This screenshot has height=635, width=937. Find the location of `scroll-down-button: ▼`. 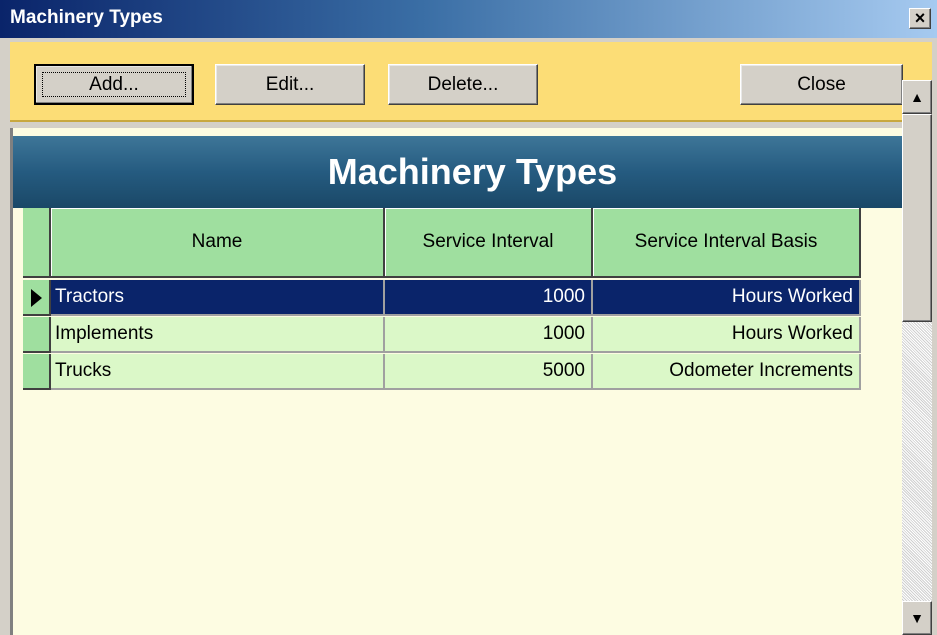

scroll-down-button: ▼ is located at coordinates (917, 618).